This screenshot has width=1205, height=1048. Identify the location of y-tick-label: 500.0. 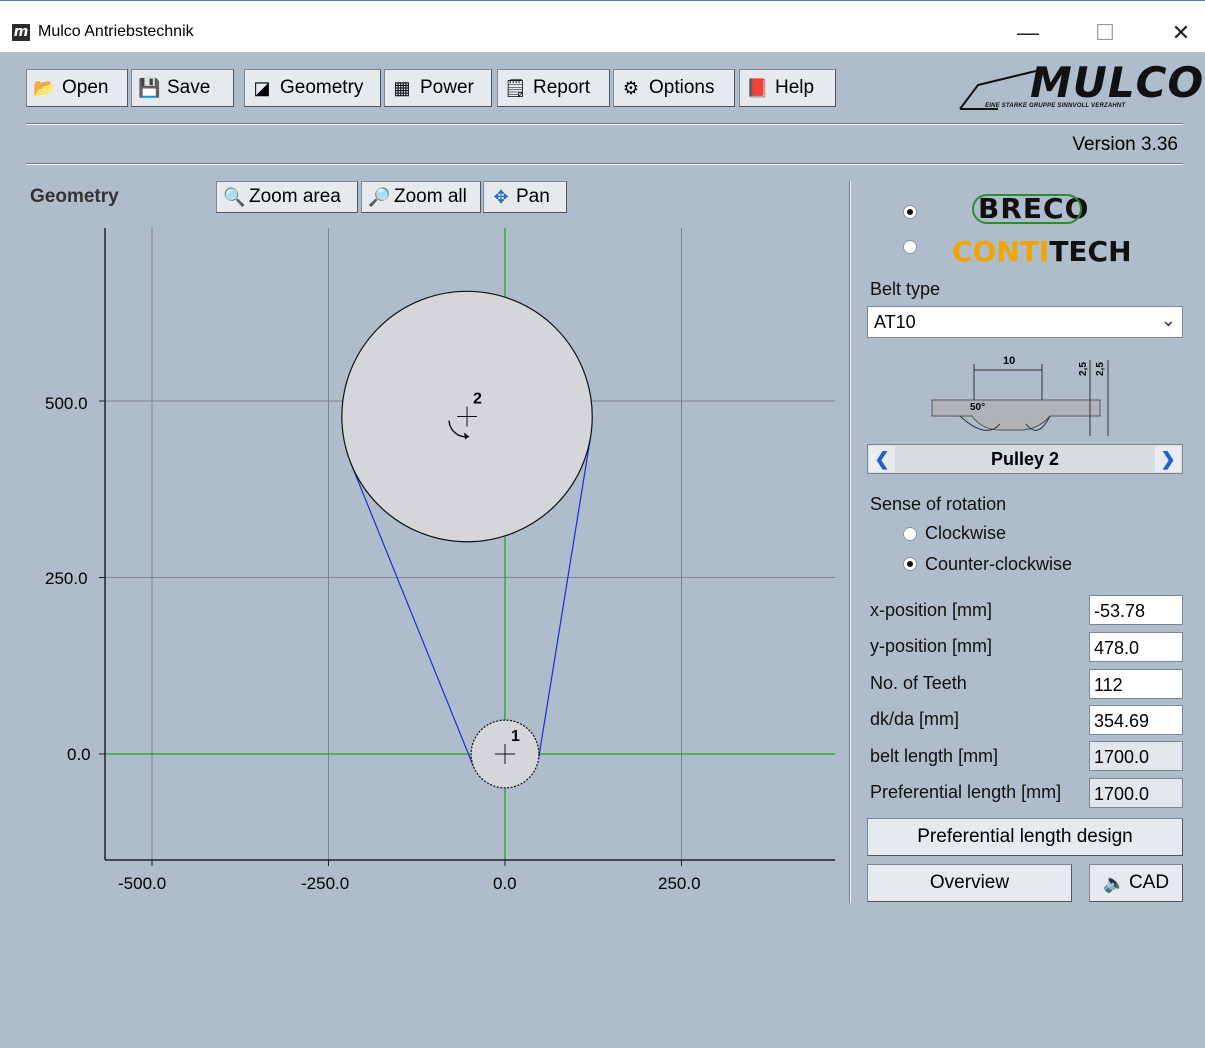
(66, 403).